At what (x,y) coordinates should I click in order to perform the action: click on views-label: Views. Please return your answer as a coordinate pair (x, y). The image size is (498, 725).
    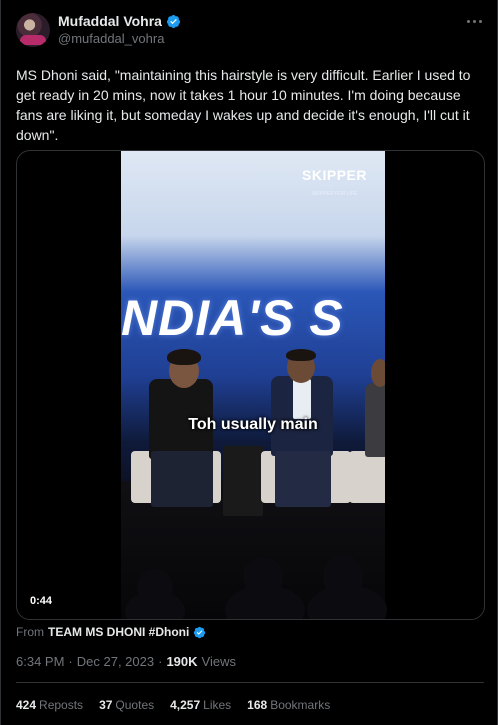
    Looking at the image, I should click on (218, 661).